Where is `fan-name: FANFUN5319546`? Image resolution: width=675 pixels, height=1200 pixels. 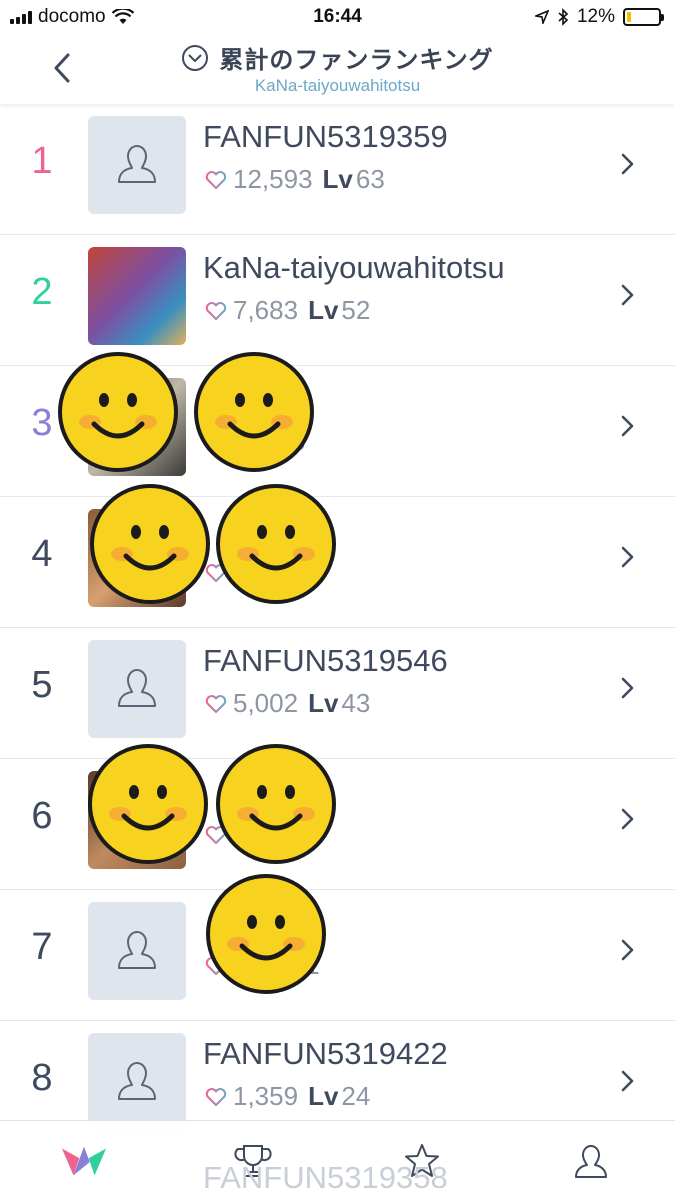
fan-name: FANFUN5319546 is located at coordinates (325, 660).